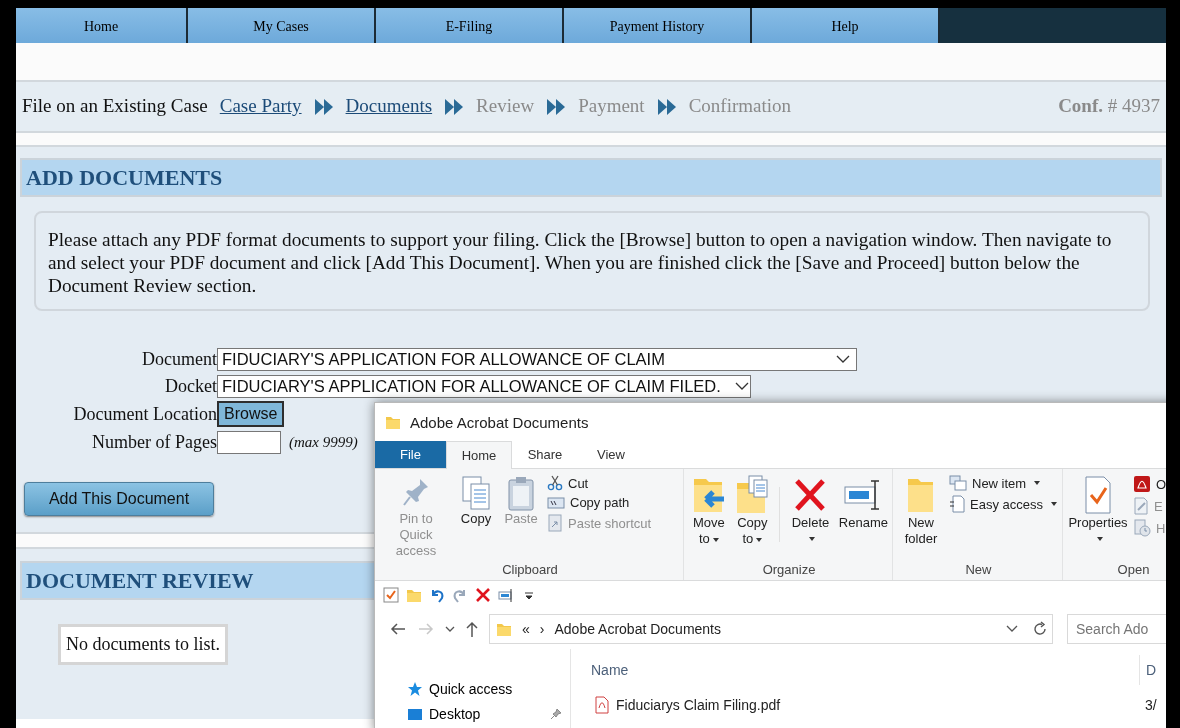 This screenshot has height=728, width=1180. Describe the element at coordinates (1142, 484) in the screenshot. I see `pdf-icon` at that location.